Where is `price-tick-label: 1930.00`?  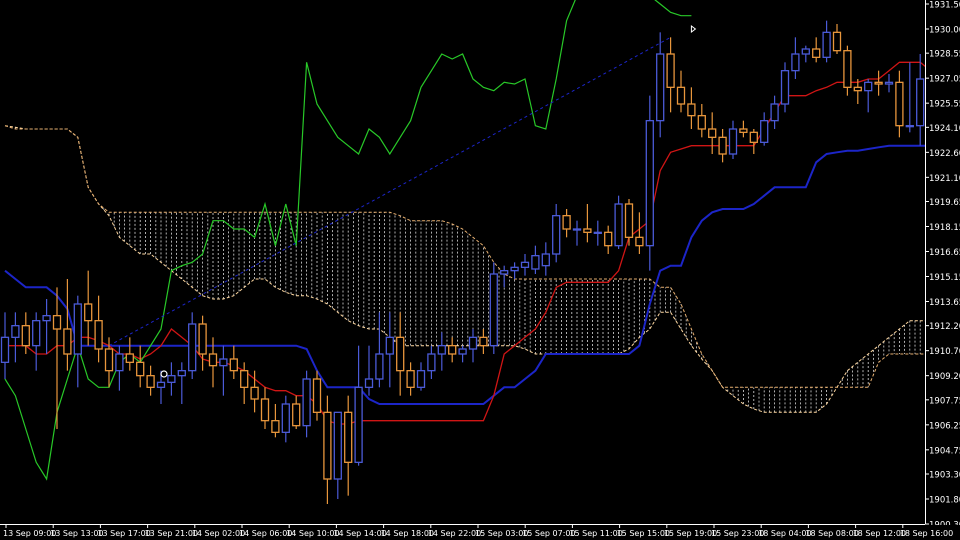
price-tick-label: 1930.00 is located at coordinates (944, 31).